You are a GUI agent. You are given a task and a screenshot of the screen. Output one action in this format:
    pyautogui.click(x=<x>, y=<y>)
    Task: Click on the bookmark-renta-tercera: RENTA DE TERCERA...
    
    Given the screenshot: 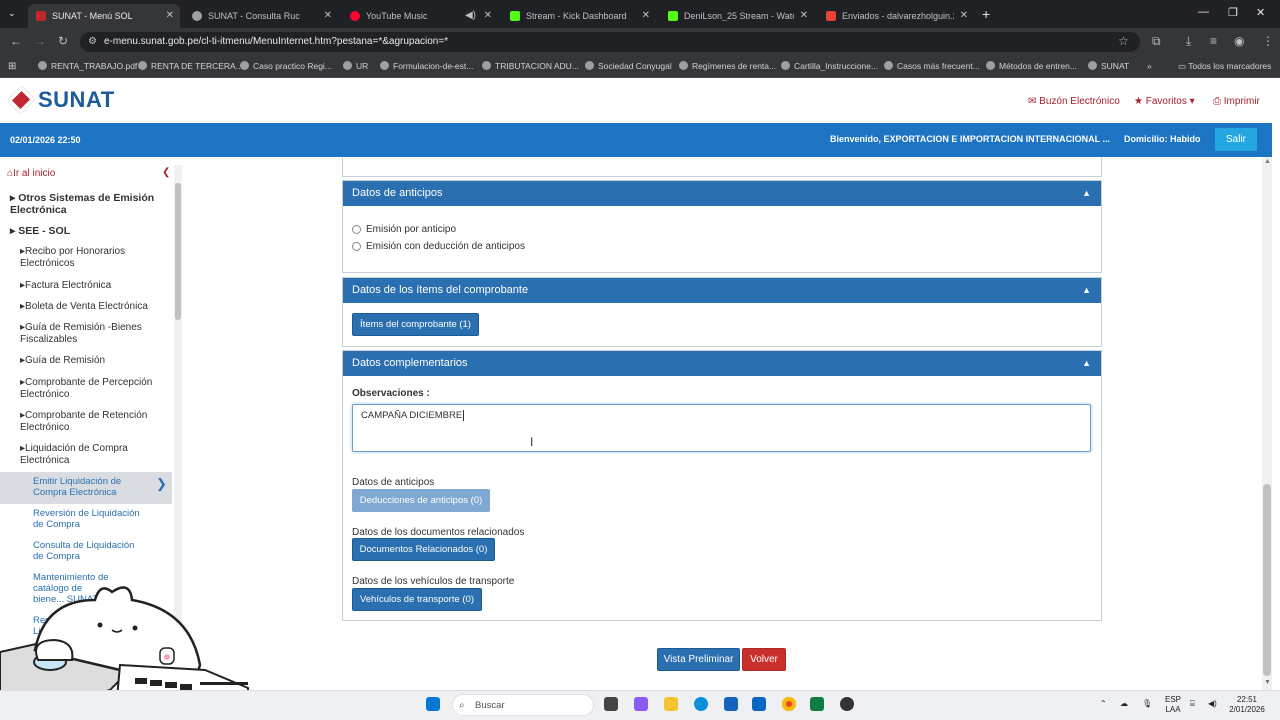 What is the action you would take?
    pyautogui.click(x=190, y=66)
    